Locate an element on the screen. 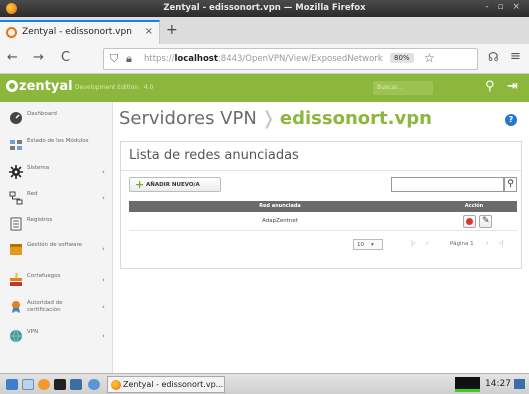 This screenshot has width=529, height=394. firefox-icon is located at coordinates (116, 385).